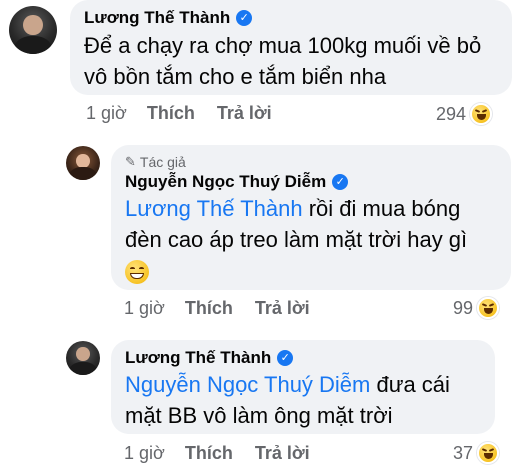 This screenshot has width=525, height=476. I want to click on mention-link: Lương Thế Thành, so click(214, 208).